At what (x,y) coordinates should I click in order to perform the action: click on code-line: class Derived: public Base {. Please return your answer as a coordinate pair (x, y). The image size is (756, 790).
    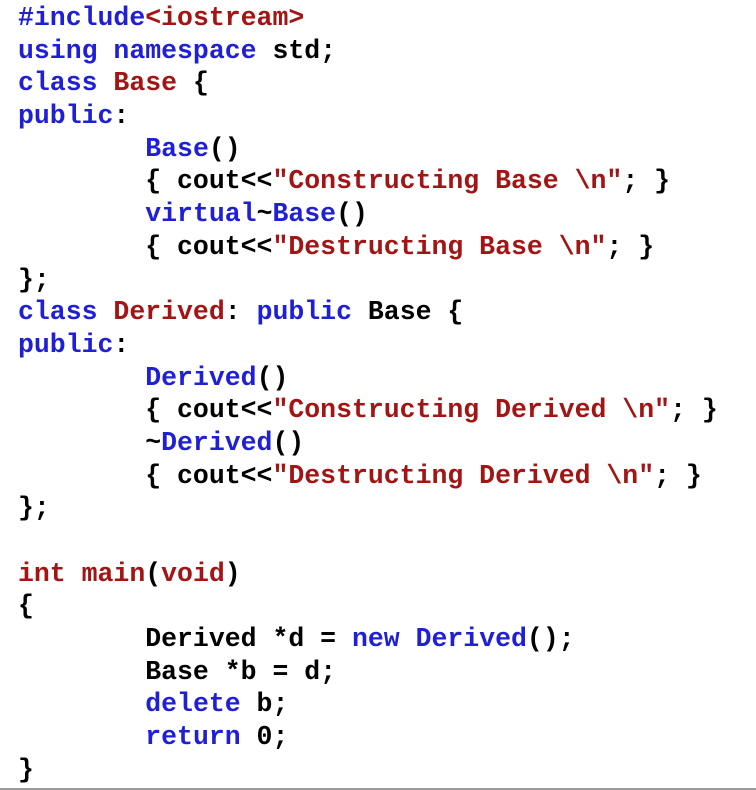
    Looking at the image, I should click on (368, 312).